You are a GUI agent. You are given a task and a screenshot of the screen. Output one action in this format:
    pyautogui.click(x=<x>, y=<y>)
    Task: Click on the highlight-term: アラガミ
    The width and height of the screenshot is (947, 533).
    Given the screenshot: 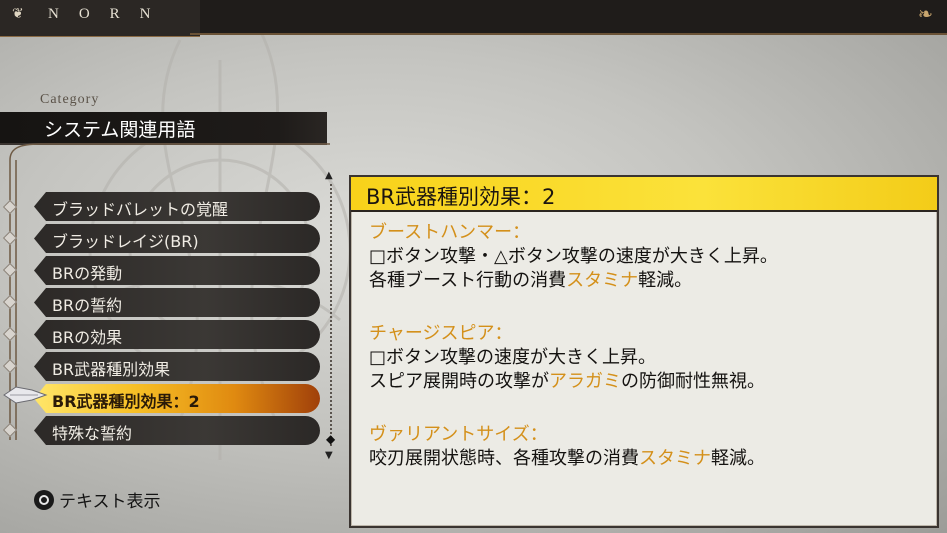 What is the action you would take?
    pyautogui.click(x=585, y=381)
    